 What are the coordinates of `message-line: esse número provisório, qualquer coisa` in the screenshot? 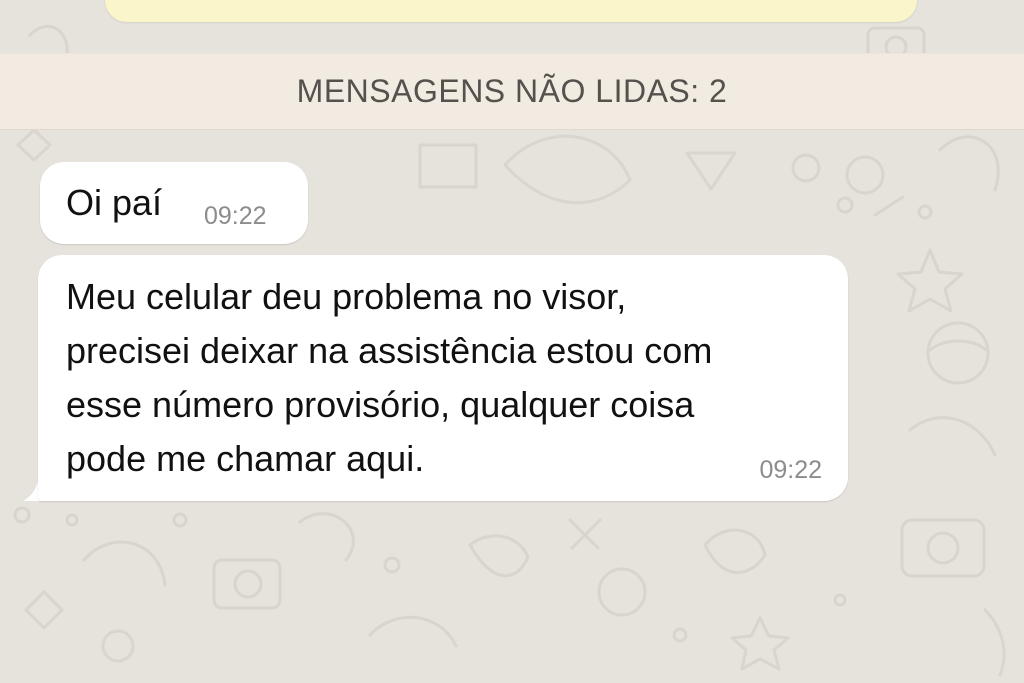 It's located at (380, 404).